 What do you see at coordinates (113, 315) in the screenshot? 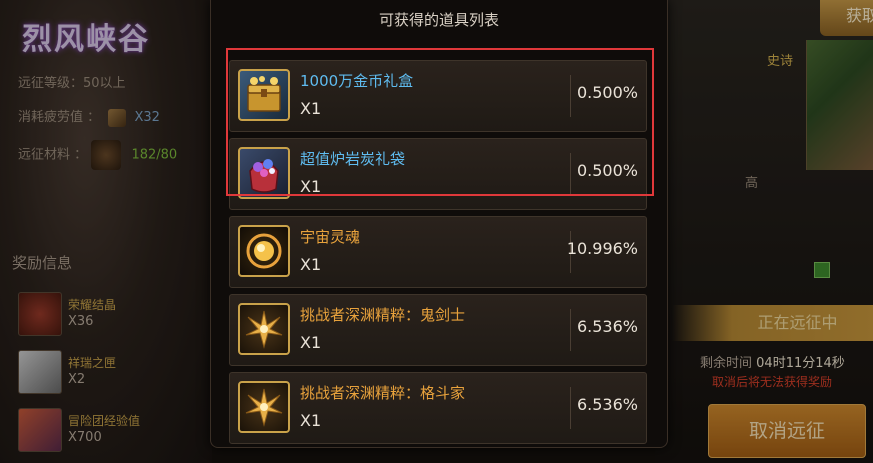
I see `reward-item: 荣耀结晶 X36` at bounding box center [113, 315].